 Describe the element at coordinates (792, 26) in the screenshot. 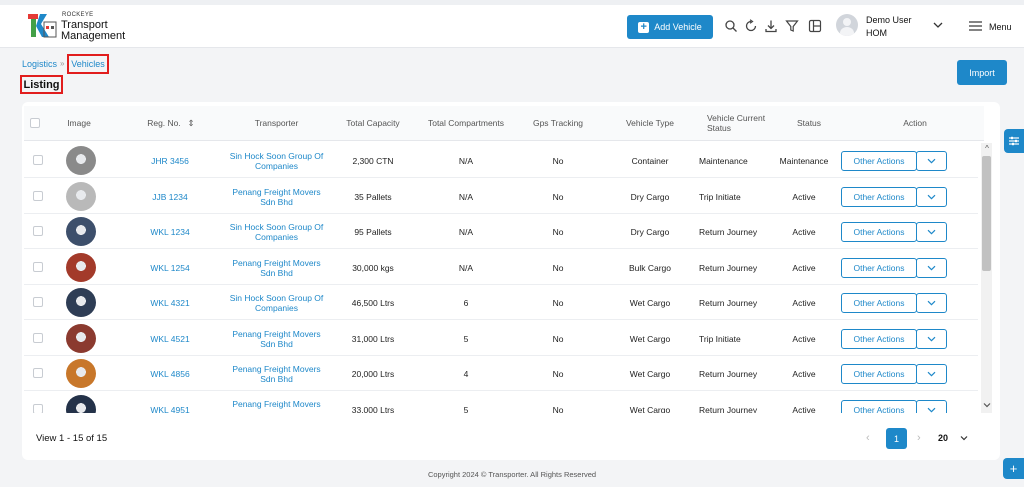

I see `filter-icon` at that location.